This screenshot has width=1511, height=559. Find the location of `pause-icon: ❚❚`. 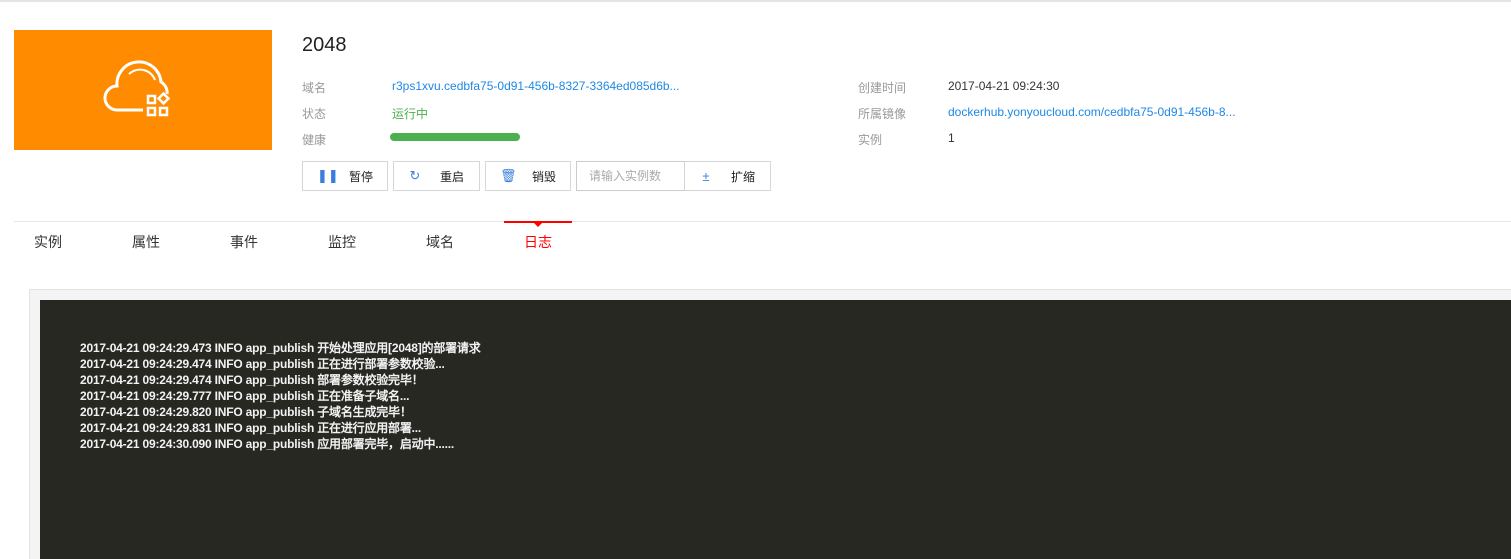

pause-icon: ❚❚ is located at coordinates (328, 175).